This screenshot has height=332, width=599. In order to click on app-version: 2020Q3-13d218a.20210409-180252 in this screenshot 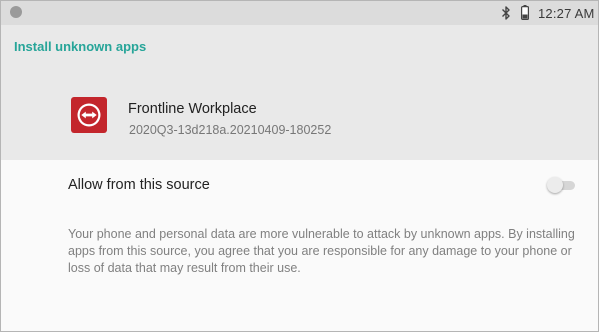, I will do `click(230, 130)`.